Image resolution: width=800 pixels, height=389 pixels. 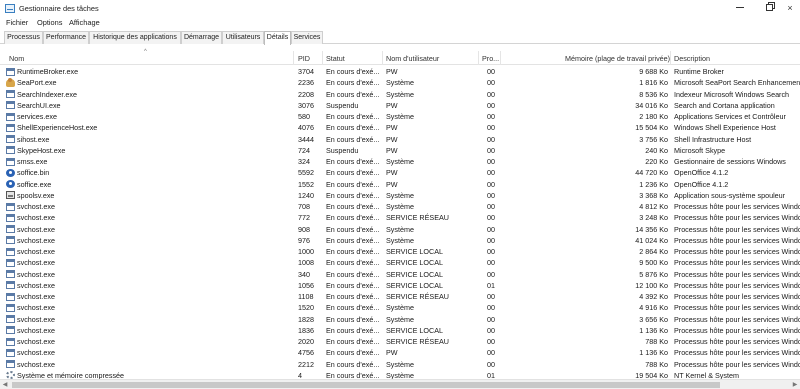 What do you see at coordinates (243, 37) in the screenshot?
I see `tab-utilisateurs: Utilisateurs` at bounding box center [243, 37].